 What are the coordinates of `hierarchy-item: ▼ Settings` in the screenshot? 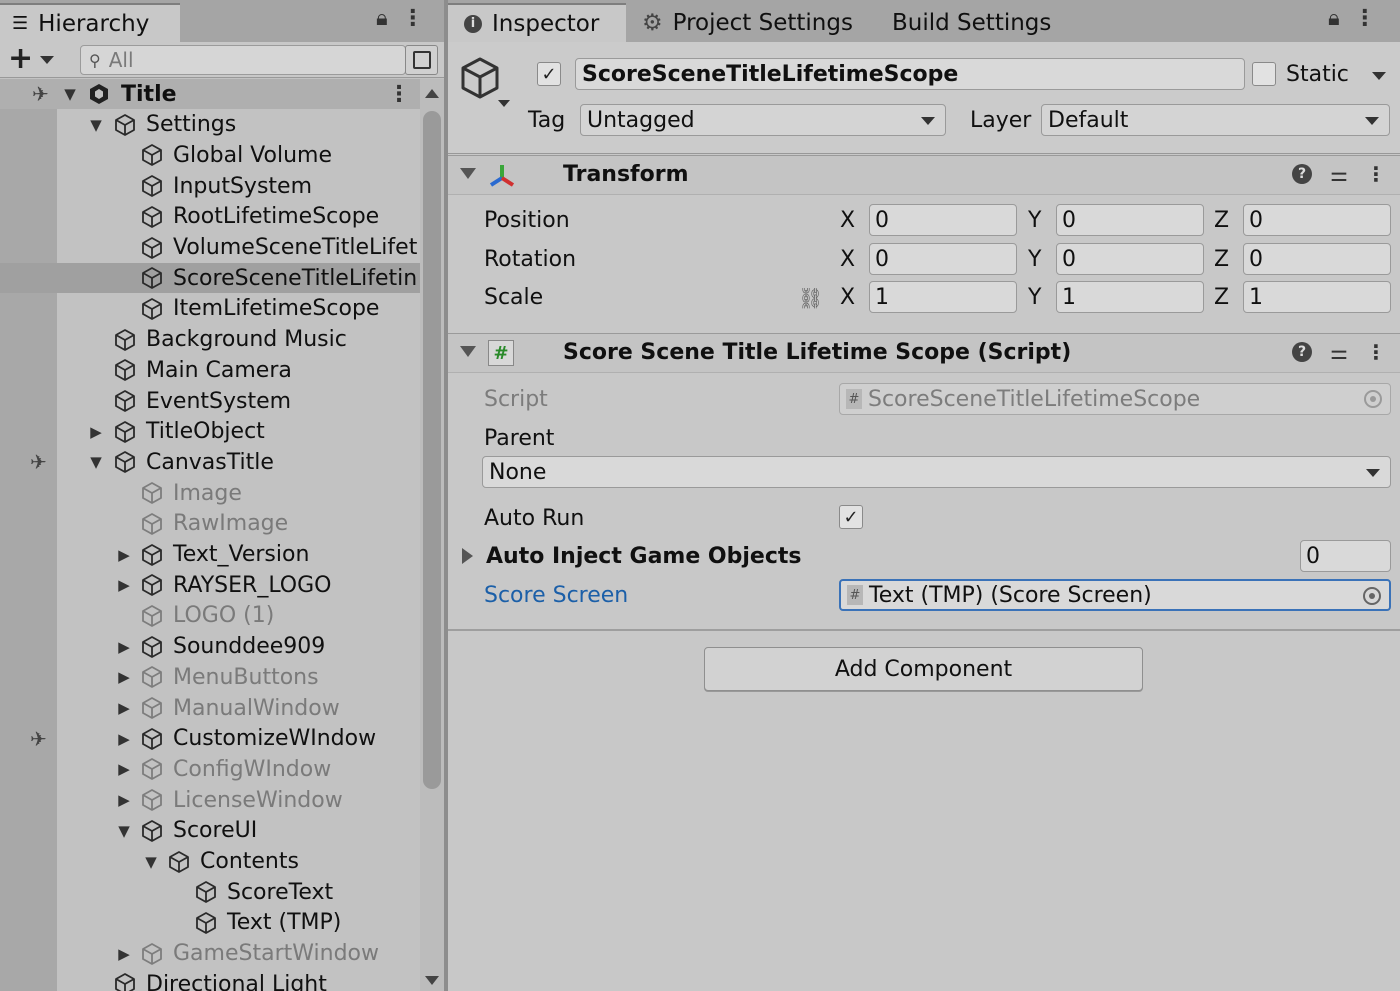 It's located at (210, 125).